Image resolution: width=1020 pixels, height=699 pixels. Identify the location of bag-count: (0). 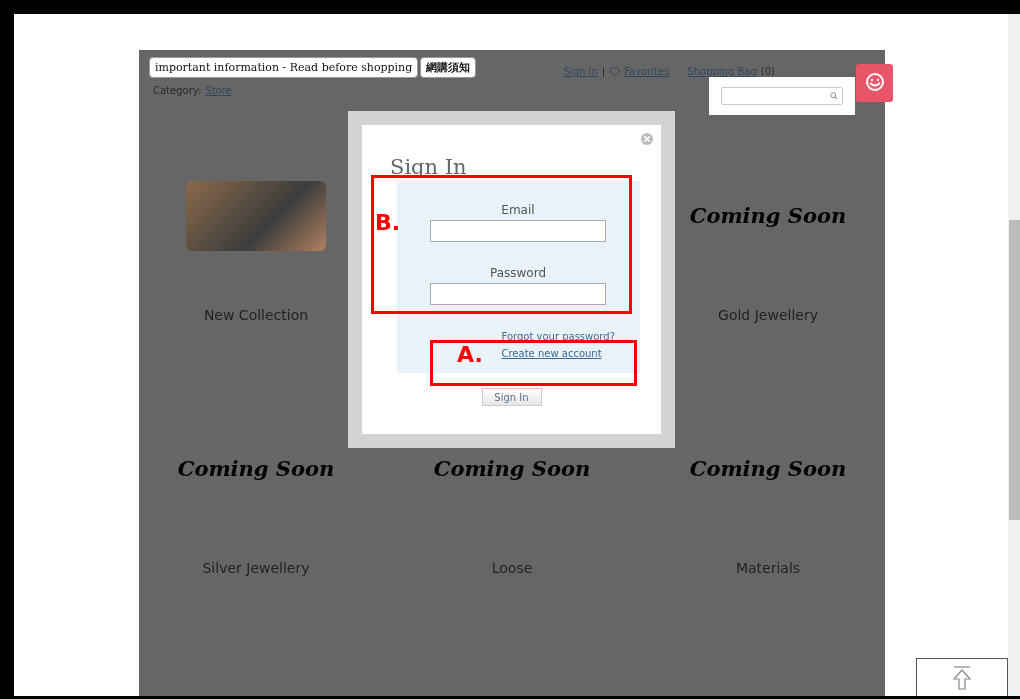
(767, 71).